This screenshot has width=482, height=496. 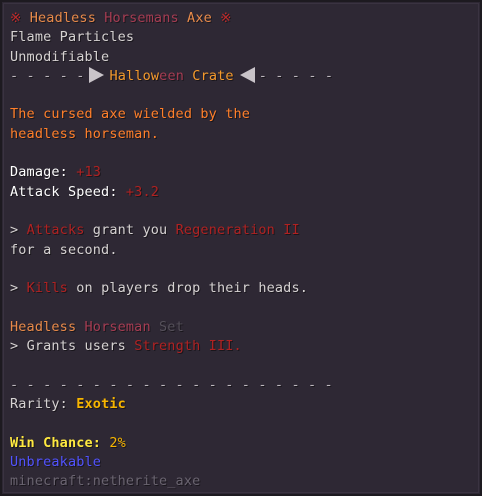 I want to click on set-effect: Strength III., so click(x=188, y=346).